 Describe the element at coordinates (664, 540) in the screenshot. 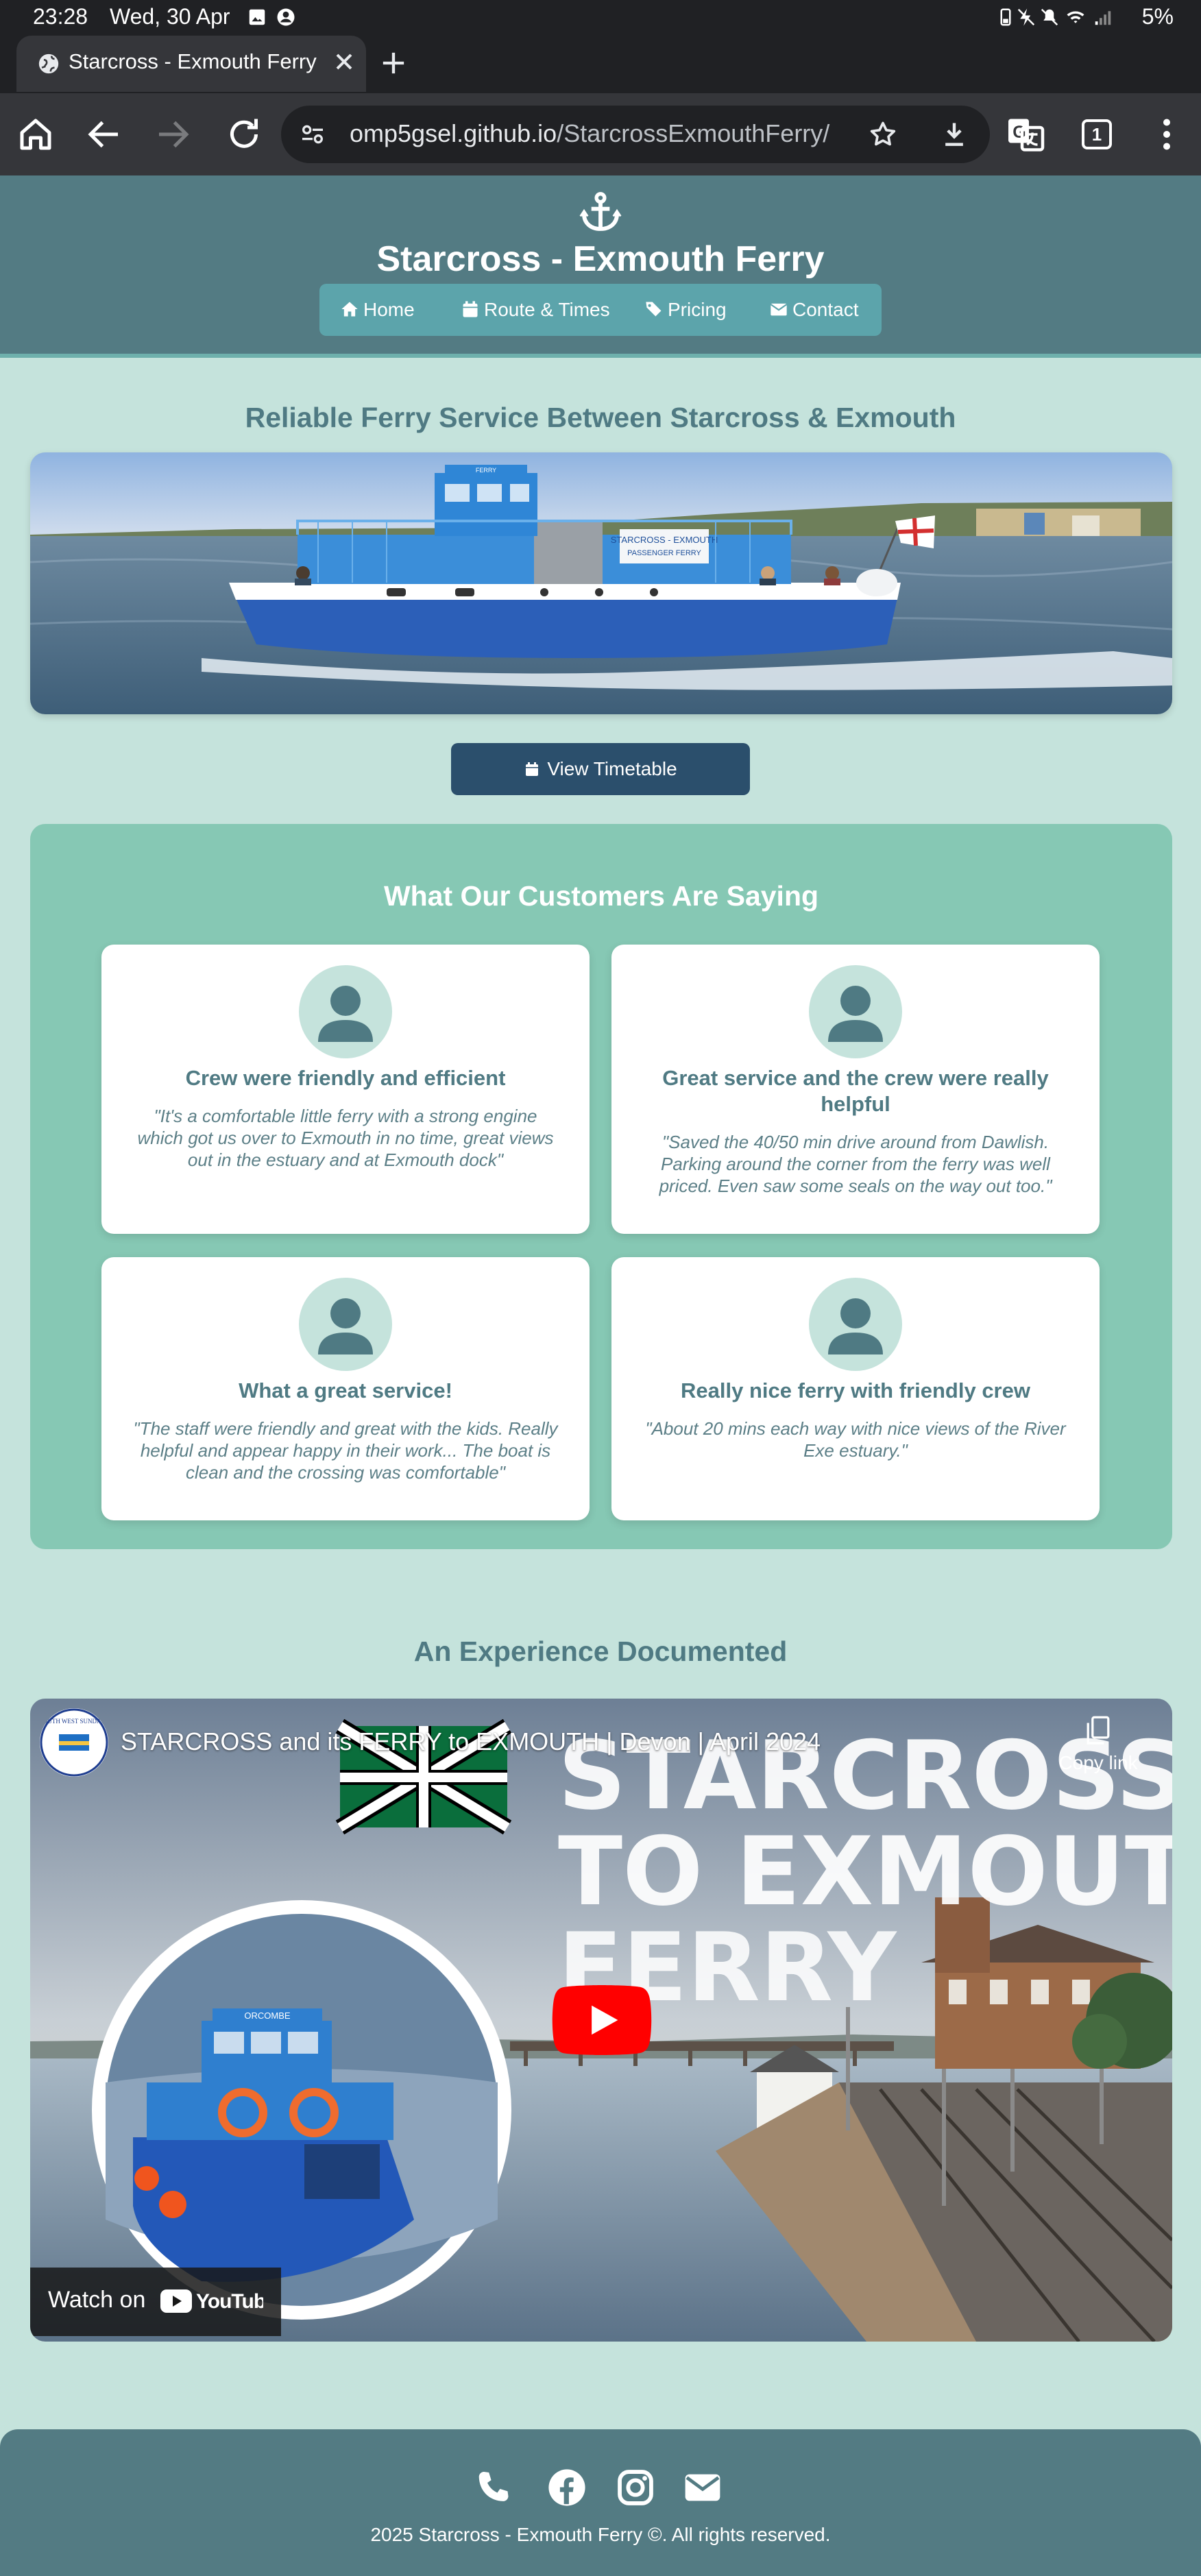

I see `hero-boat-sign: STARCROSS - EXMOUTH` at that location.